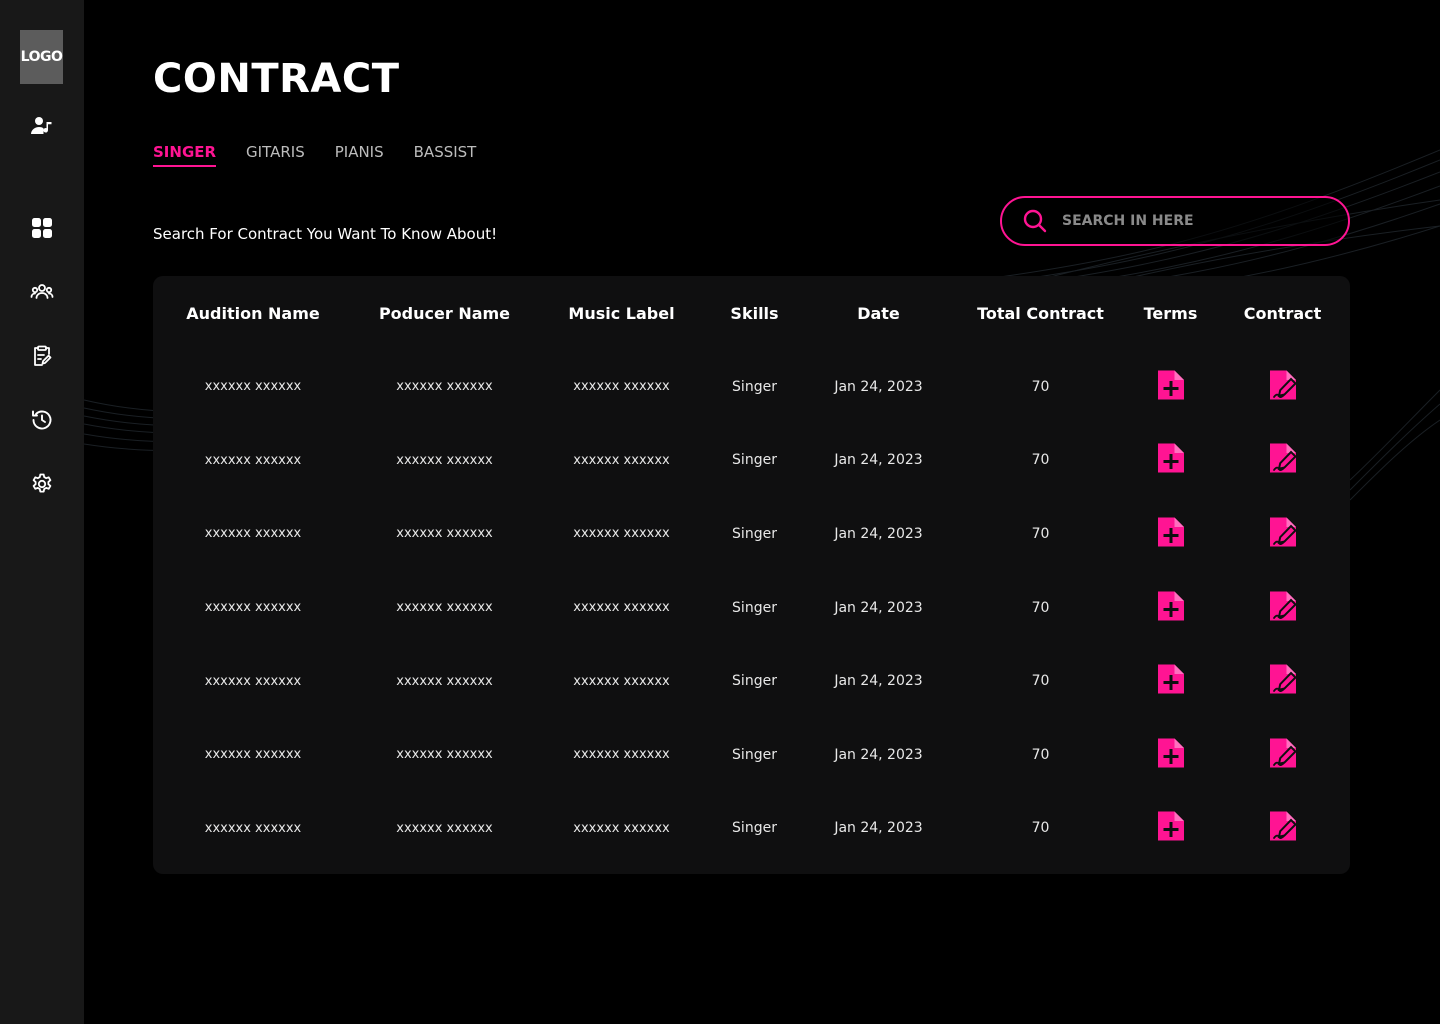 The image size is (1440, 1024). I want to click on search-bar, so click(1175, 221).